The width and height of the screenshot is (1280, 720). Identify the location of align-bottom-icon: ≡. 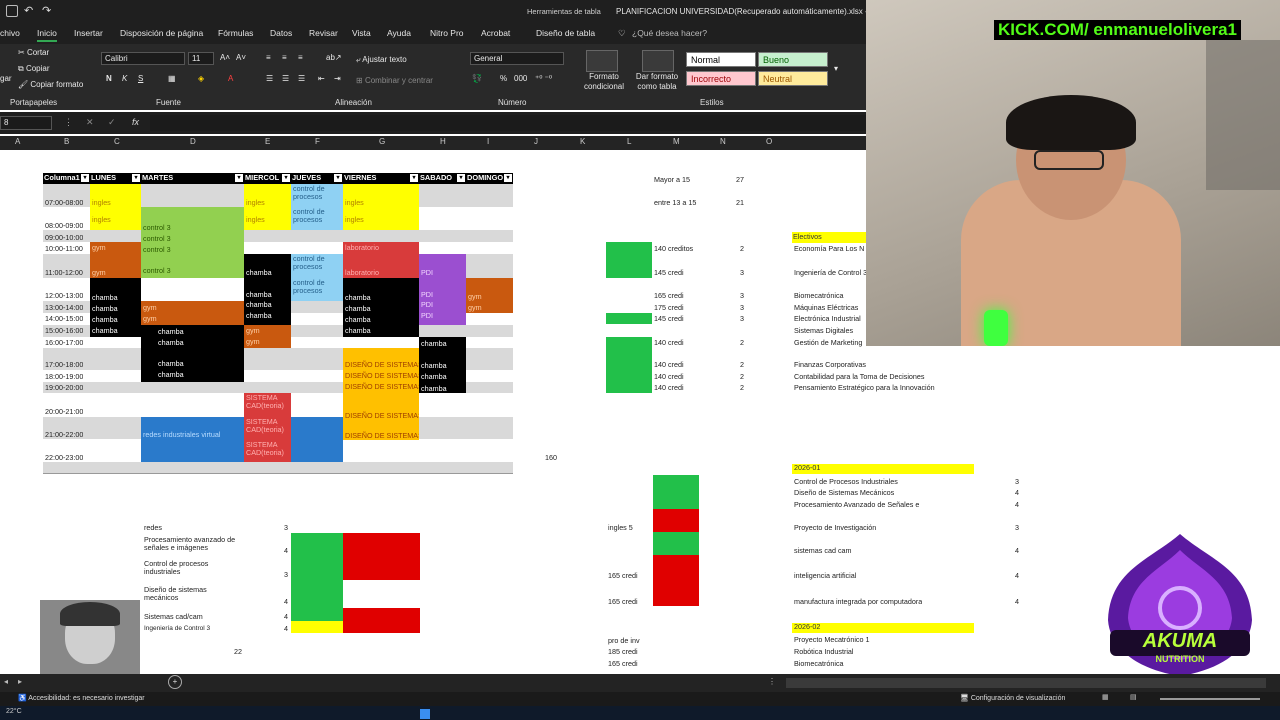
(300, 57).